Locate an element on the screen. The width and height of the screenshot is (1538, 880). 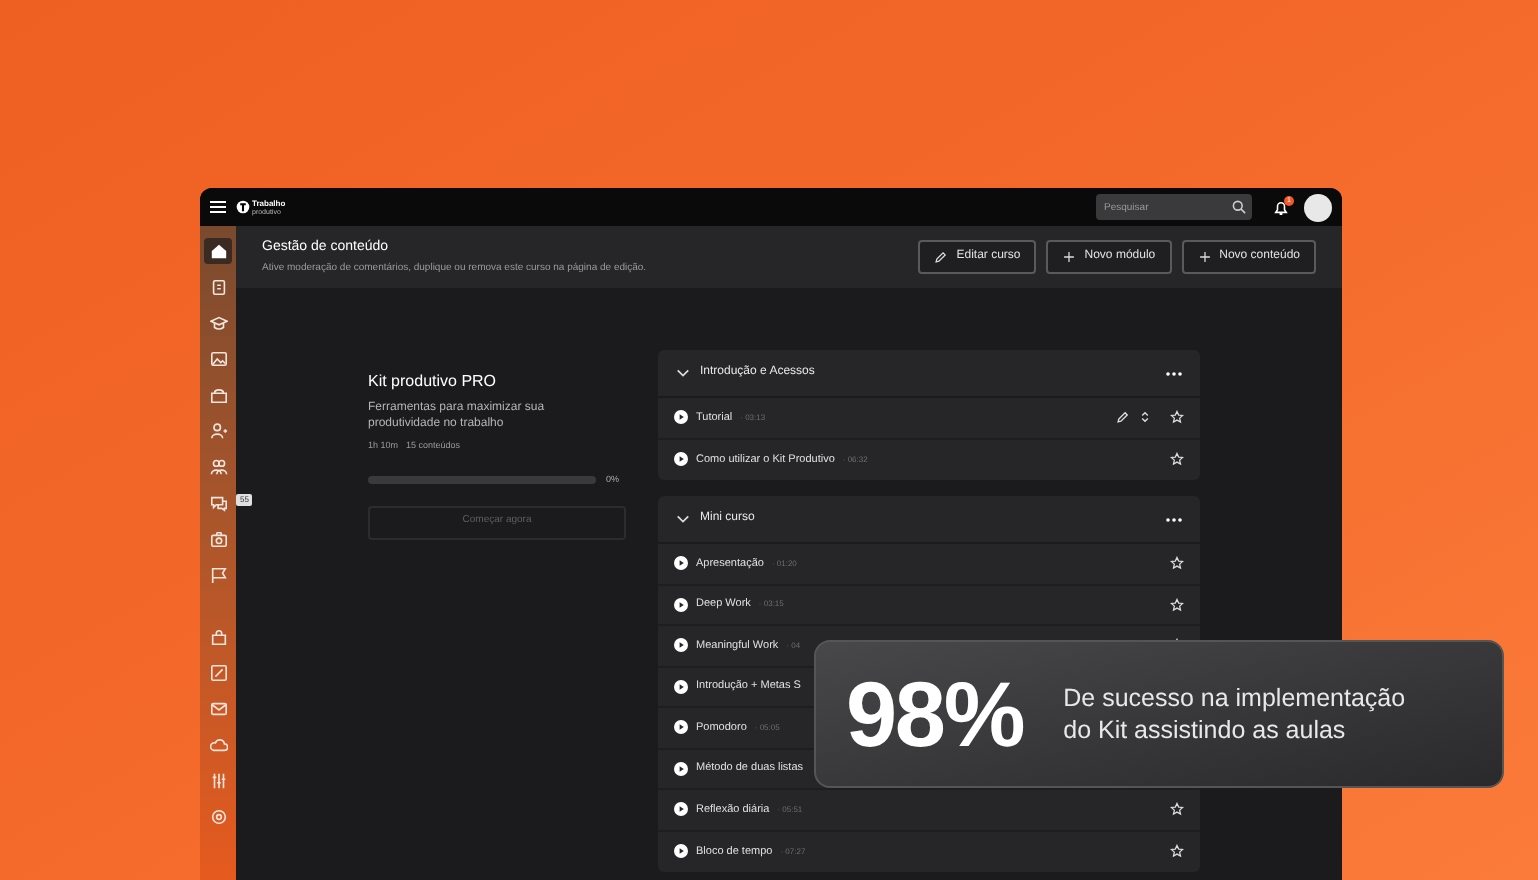
camera-icon is located at coordinates (218, 539).